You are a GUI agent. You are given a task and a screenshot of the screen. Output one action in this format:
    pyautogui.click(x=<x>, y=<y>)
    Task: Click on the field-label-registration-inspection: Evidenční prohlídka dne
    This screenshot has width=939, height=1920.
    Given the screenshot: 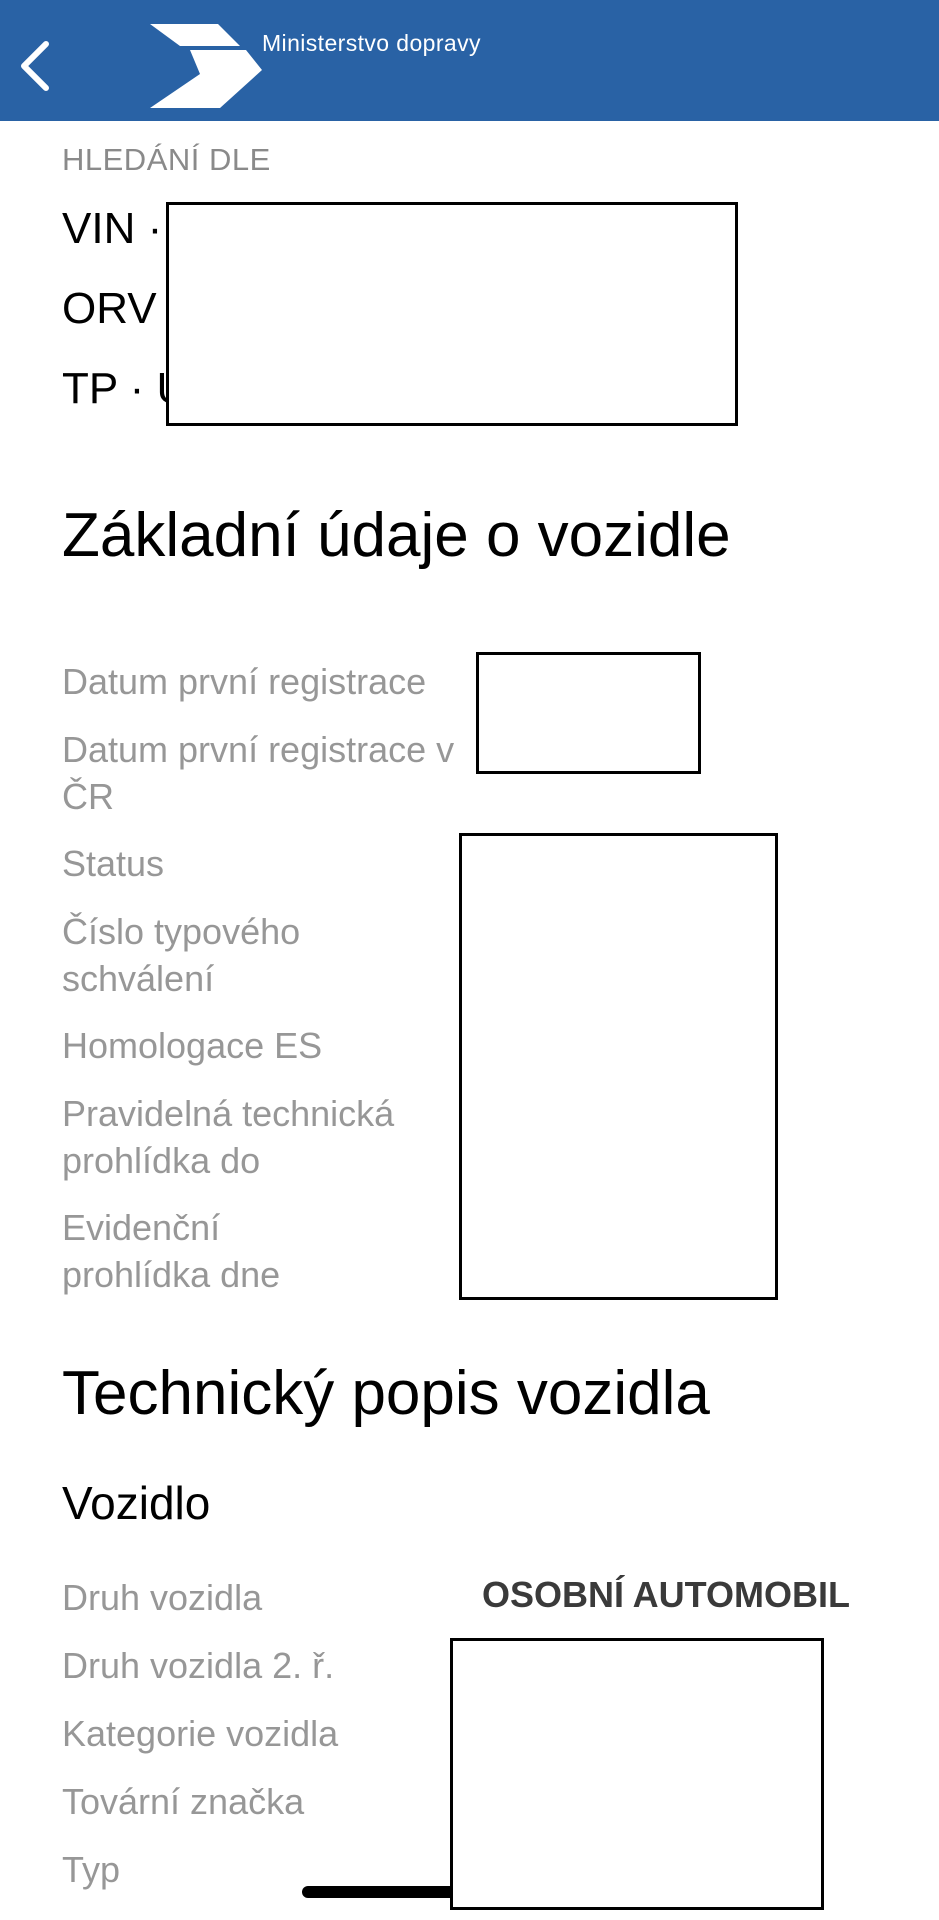 What is the action you would take?
    pyautogui.click(x=171, y=1251)
    